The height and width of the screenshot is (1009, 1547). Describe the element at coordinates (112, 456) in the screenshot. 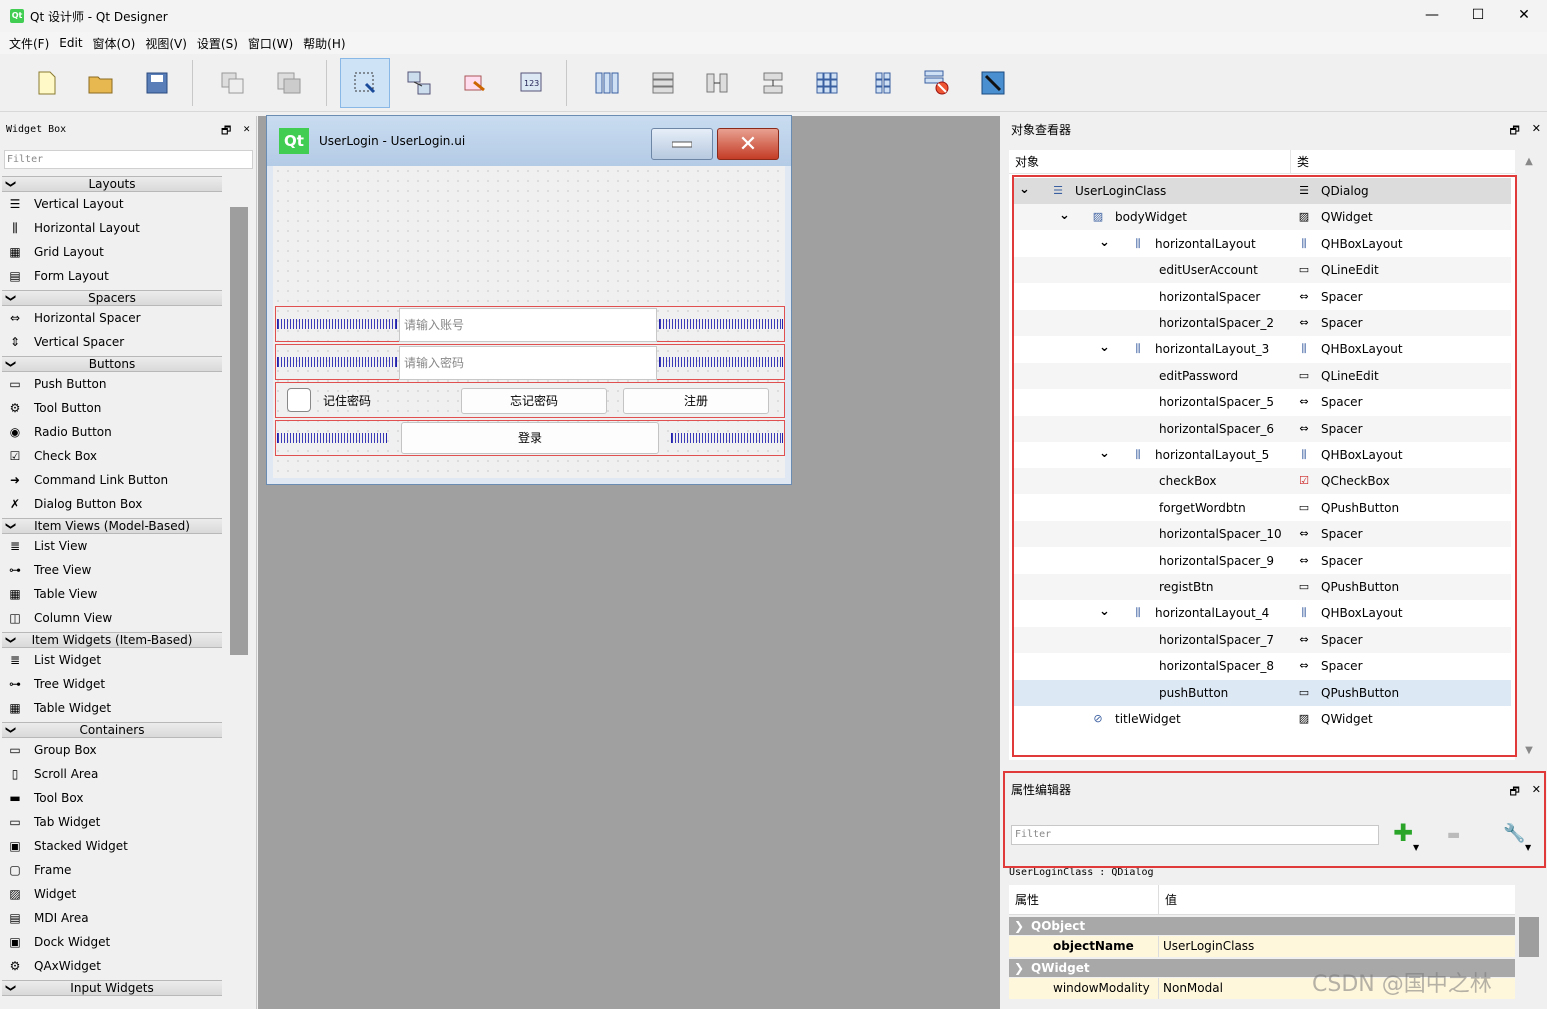

I see `widget-item-check-box: ☑ Check Box` at that location.